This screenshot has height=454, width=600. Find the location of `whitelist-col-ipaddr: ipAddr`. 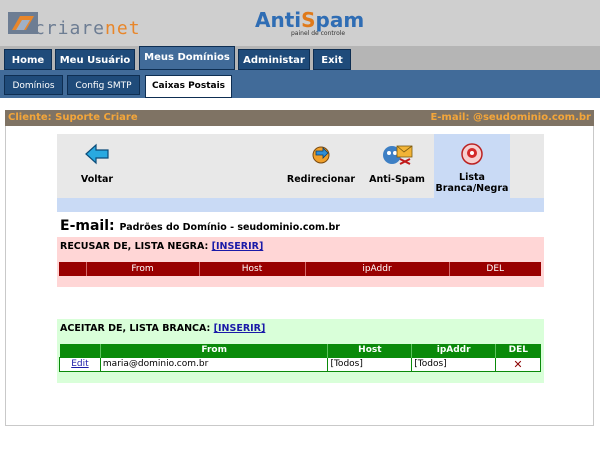

whitelist-col-ipaddr: ipAddr is located at coordinates (453, 350).